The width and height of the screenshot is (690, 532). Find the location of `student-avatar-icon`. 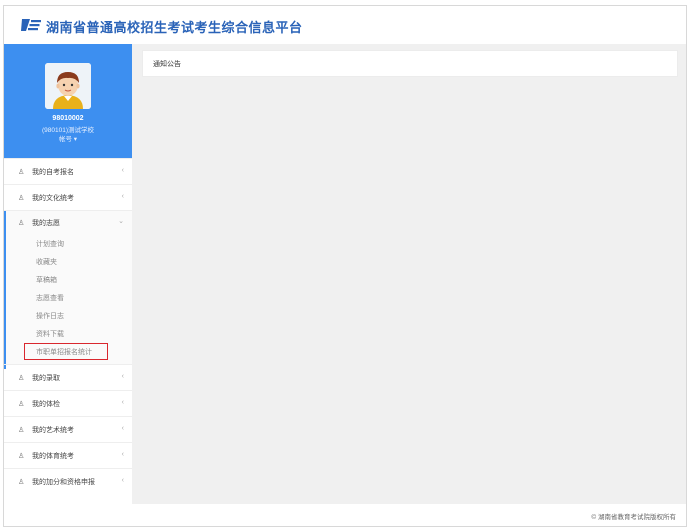

student-avatar-icon is located at coordinates (68, 86).